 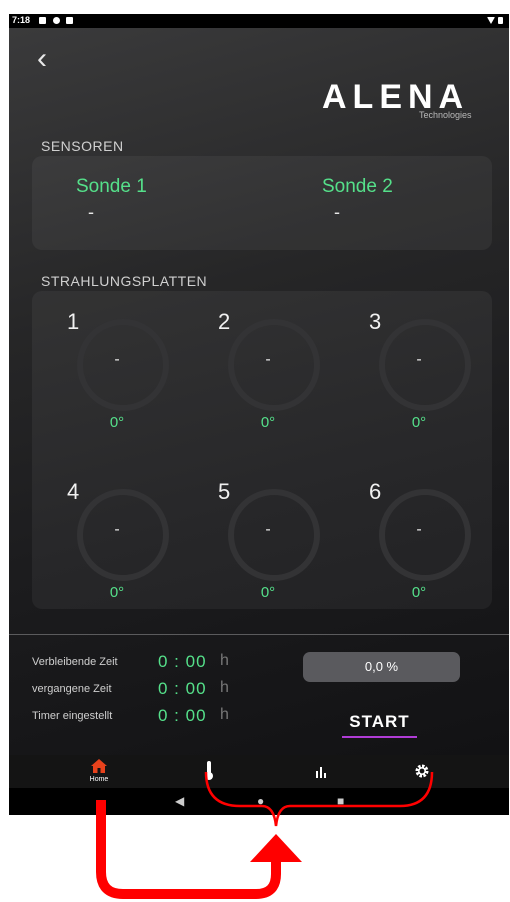 I want to click on annotation-overlay, so click(x=265, y=835).